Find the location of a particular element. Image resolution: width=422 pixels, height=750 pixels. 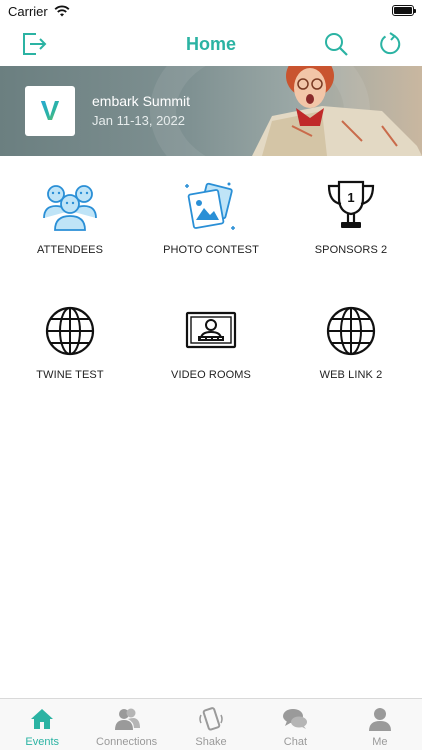

tab-shake: Shake is located at coordinates (211, 724).